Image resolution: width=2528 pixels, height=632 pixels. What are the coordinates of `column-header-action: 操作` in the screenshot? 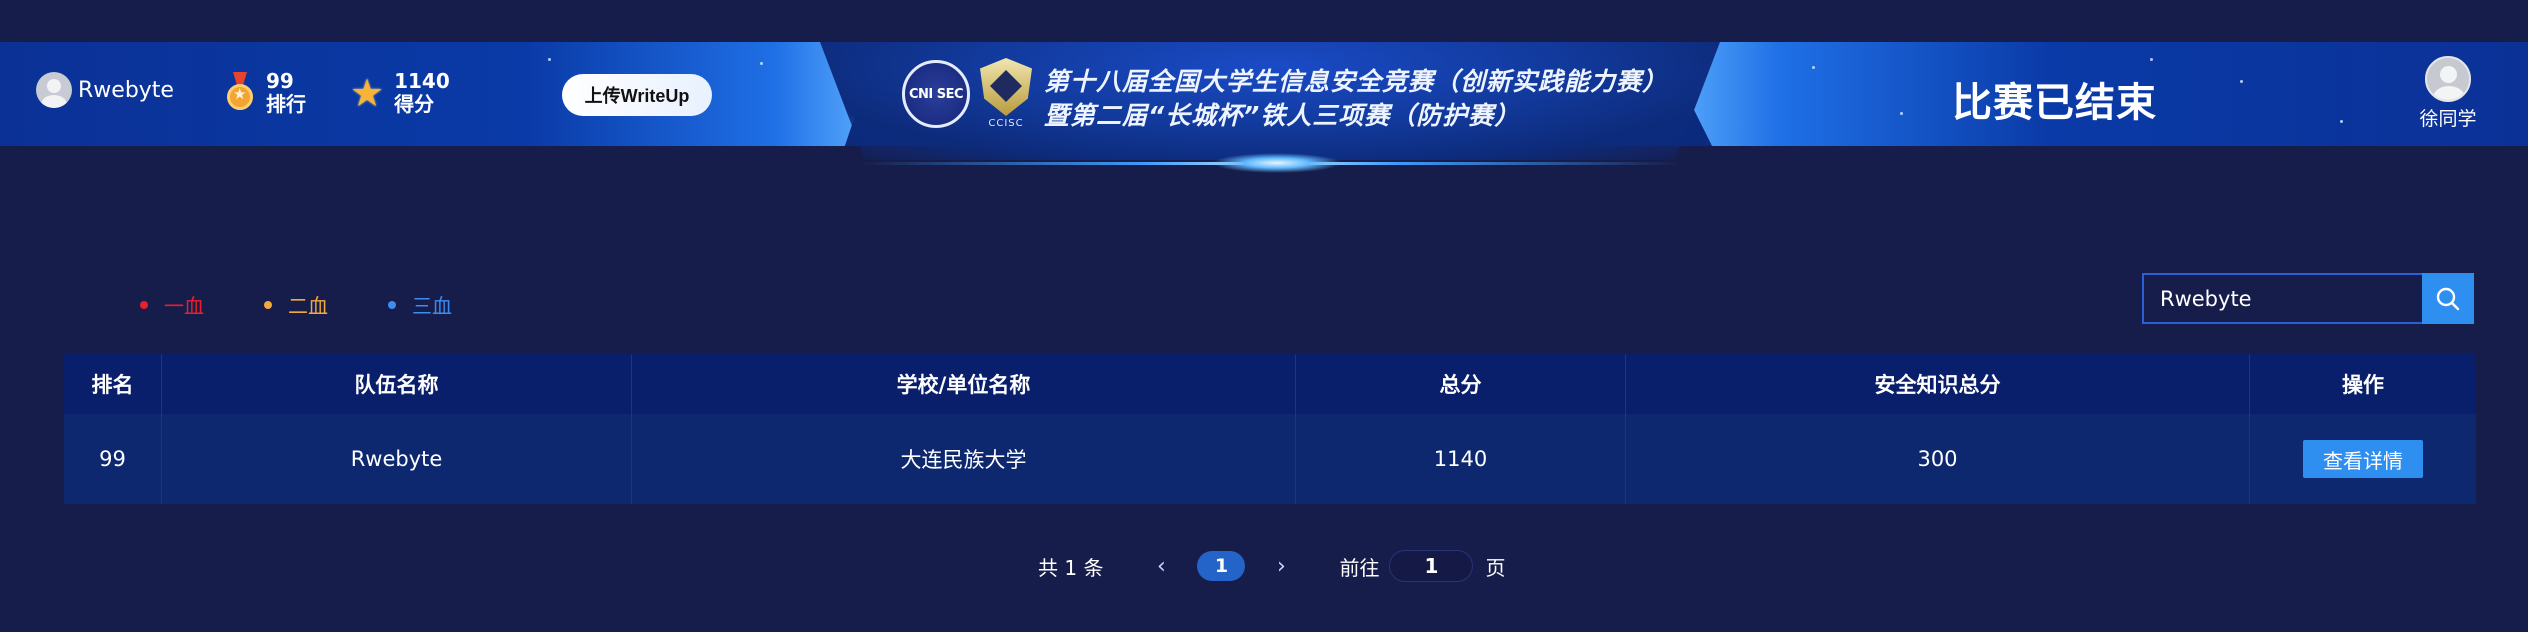 It's located at (2363, 385).